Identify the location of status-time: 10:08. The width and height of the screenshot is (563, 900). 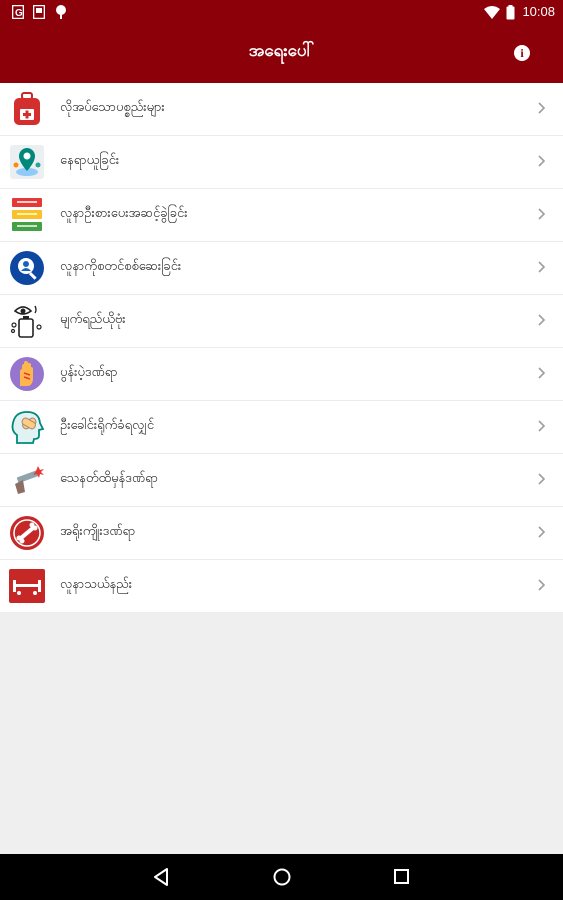
(538, 11).